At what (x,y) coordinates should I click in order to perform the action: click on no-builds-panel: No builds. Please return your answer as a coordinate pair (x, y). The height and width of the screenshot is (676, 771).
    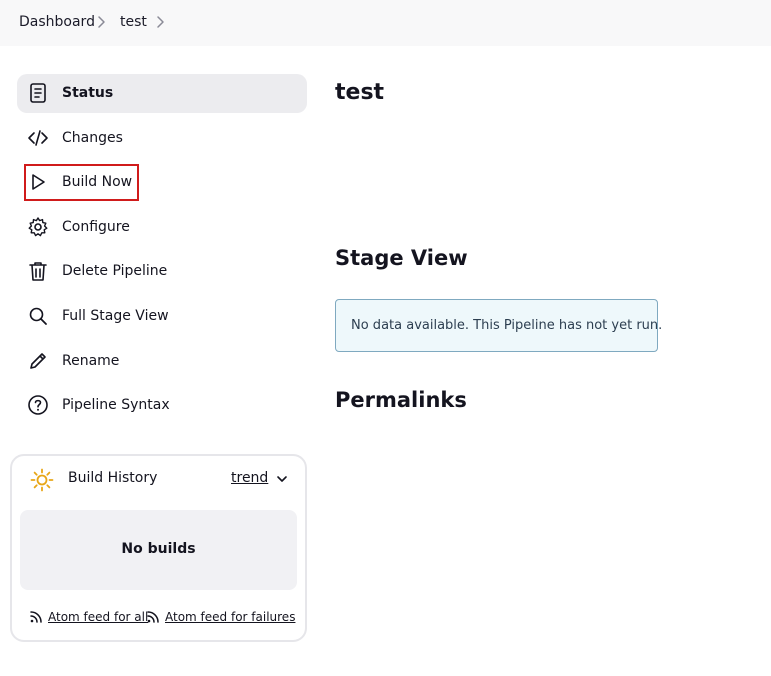
    Looking at the image, I should click on (158, 550).